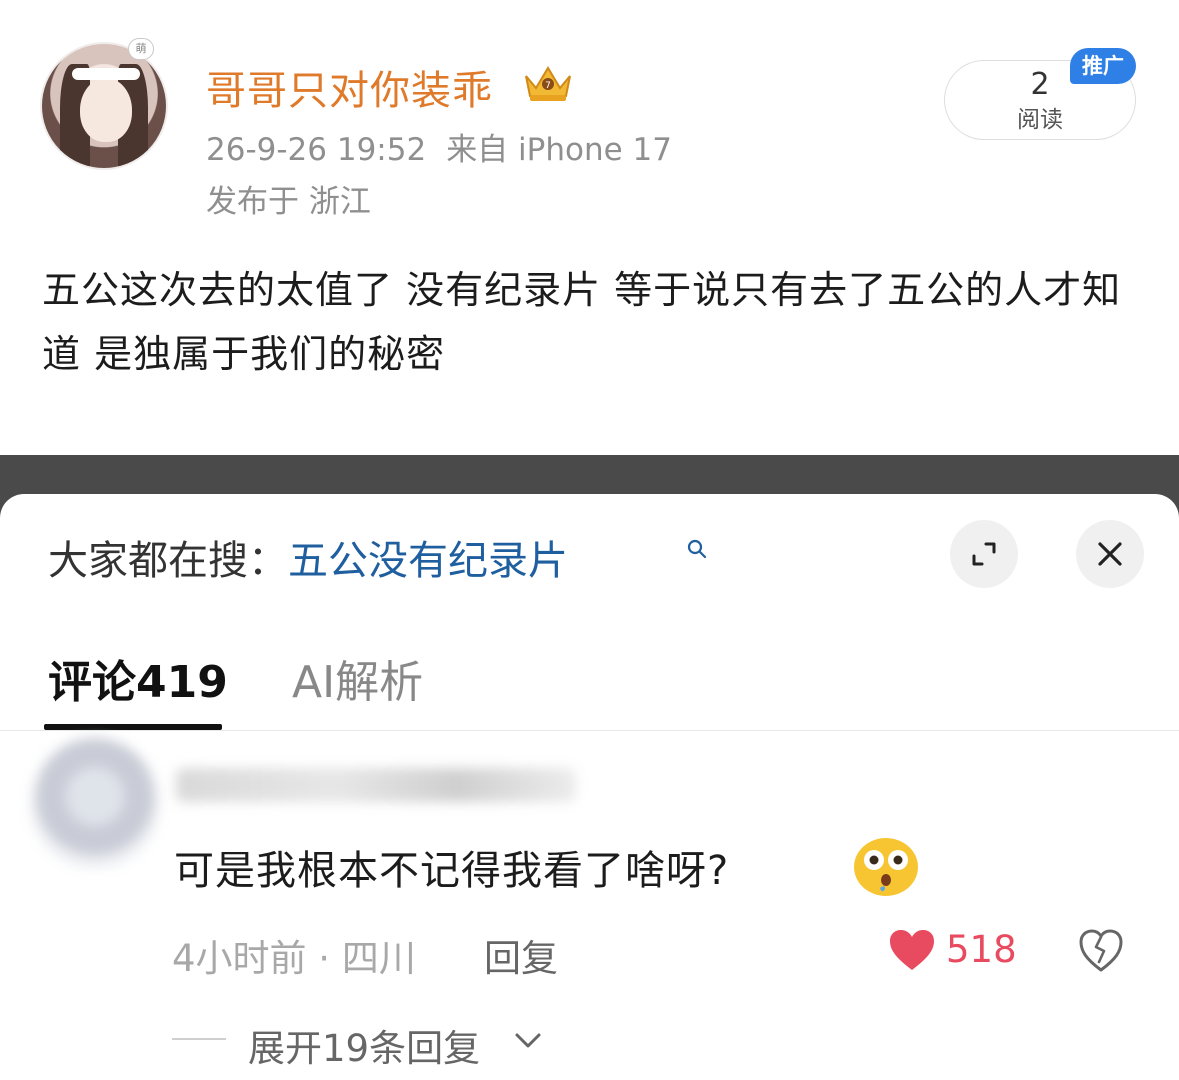 The width and height of the screenshot is (1179, 1080). I want to click on post-timestamp: 26-9-26 19:52, so click(316, 150).